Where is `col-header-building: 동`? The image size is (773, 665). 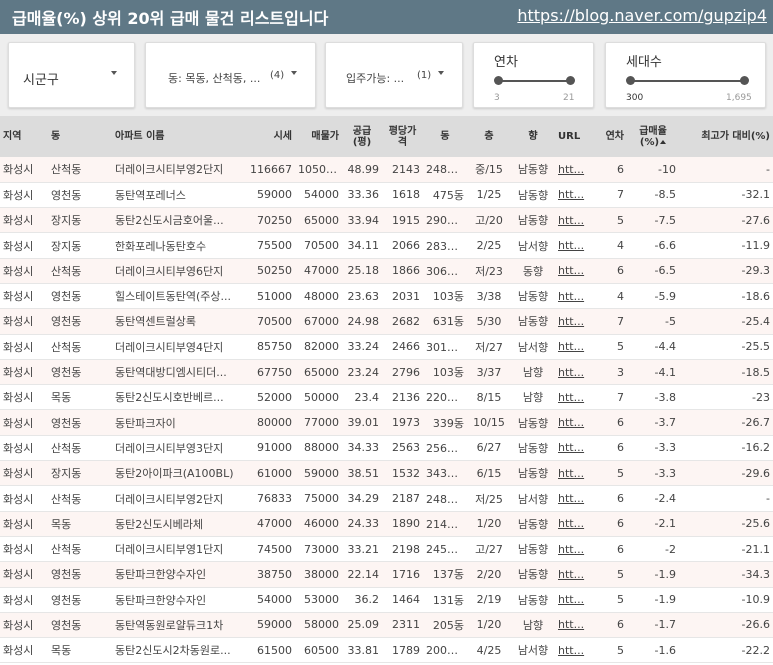
col-header-building: 동 is located at coordinates (445, 136).